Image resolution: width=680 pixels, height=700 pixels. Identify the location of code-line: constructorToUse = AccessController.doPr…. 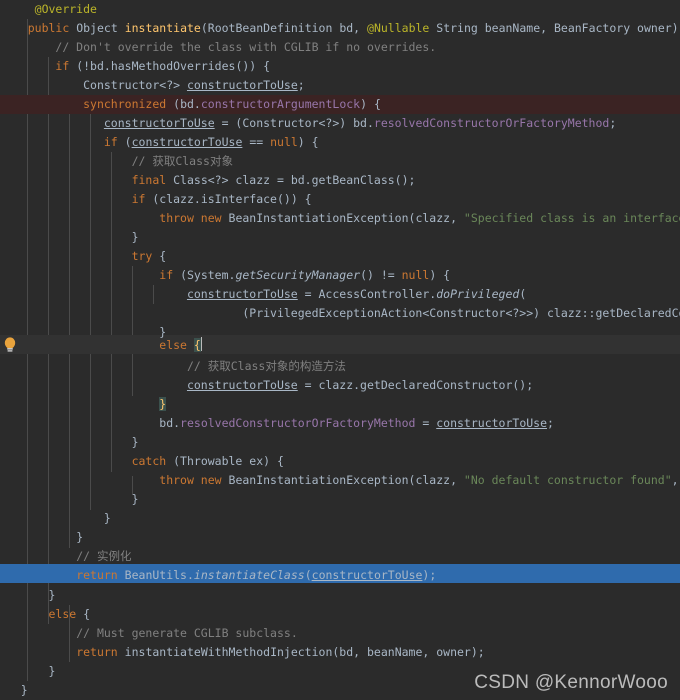
(340, 294).